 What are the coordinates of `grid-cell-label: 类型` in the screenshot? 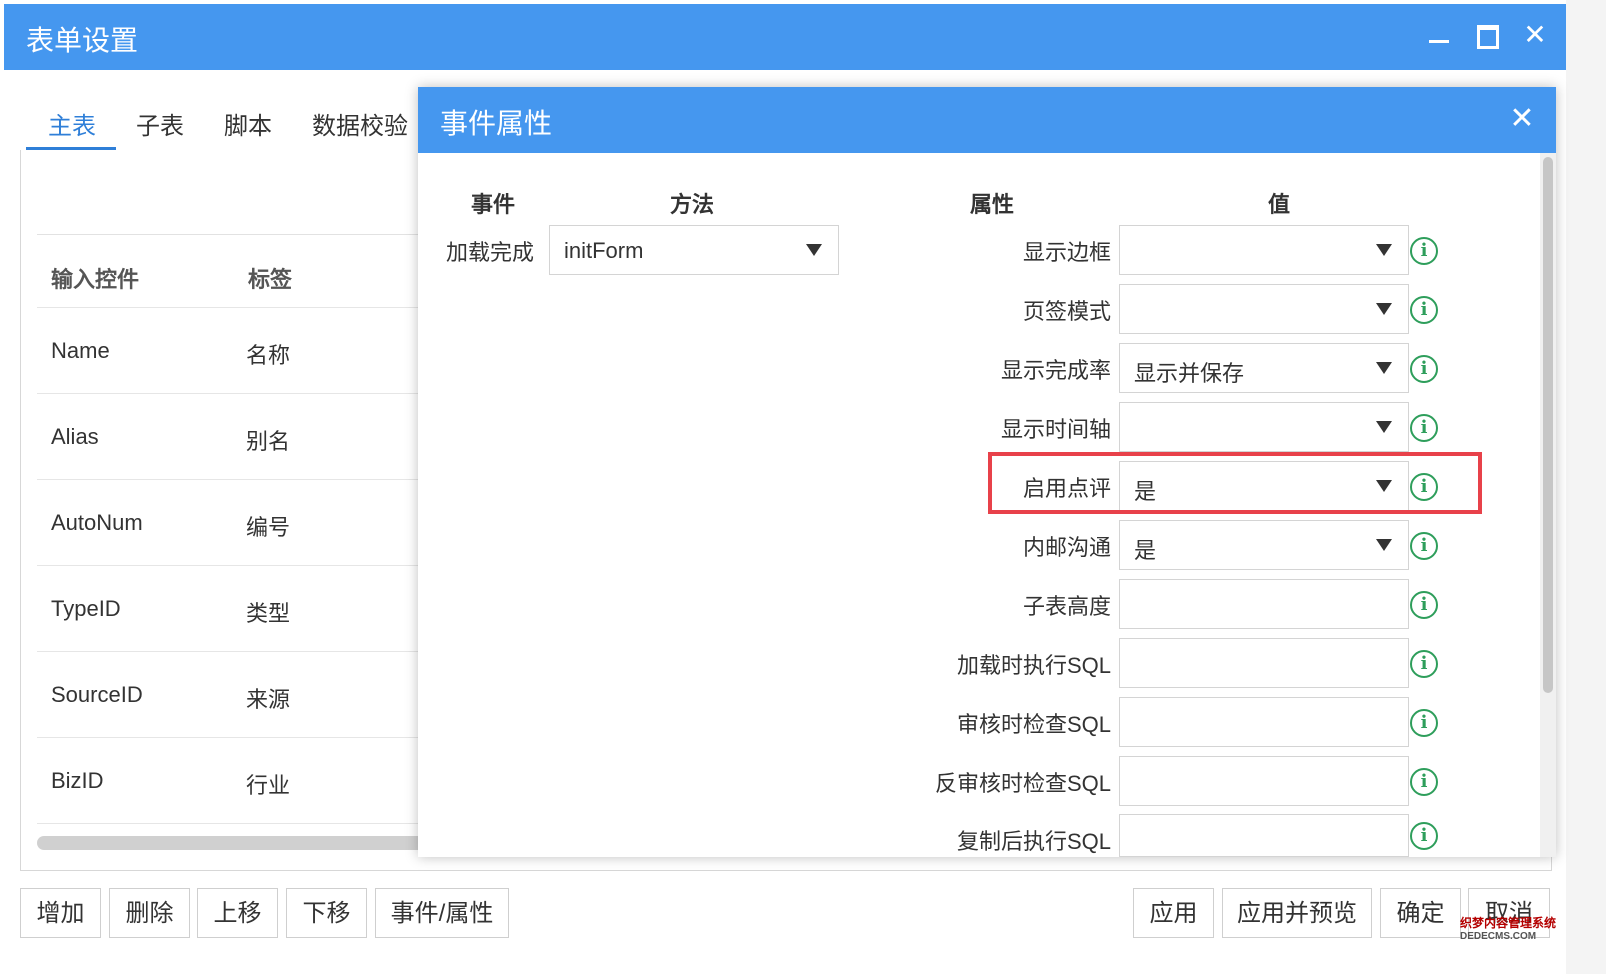 It's located at (268, 612).